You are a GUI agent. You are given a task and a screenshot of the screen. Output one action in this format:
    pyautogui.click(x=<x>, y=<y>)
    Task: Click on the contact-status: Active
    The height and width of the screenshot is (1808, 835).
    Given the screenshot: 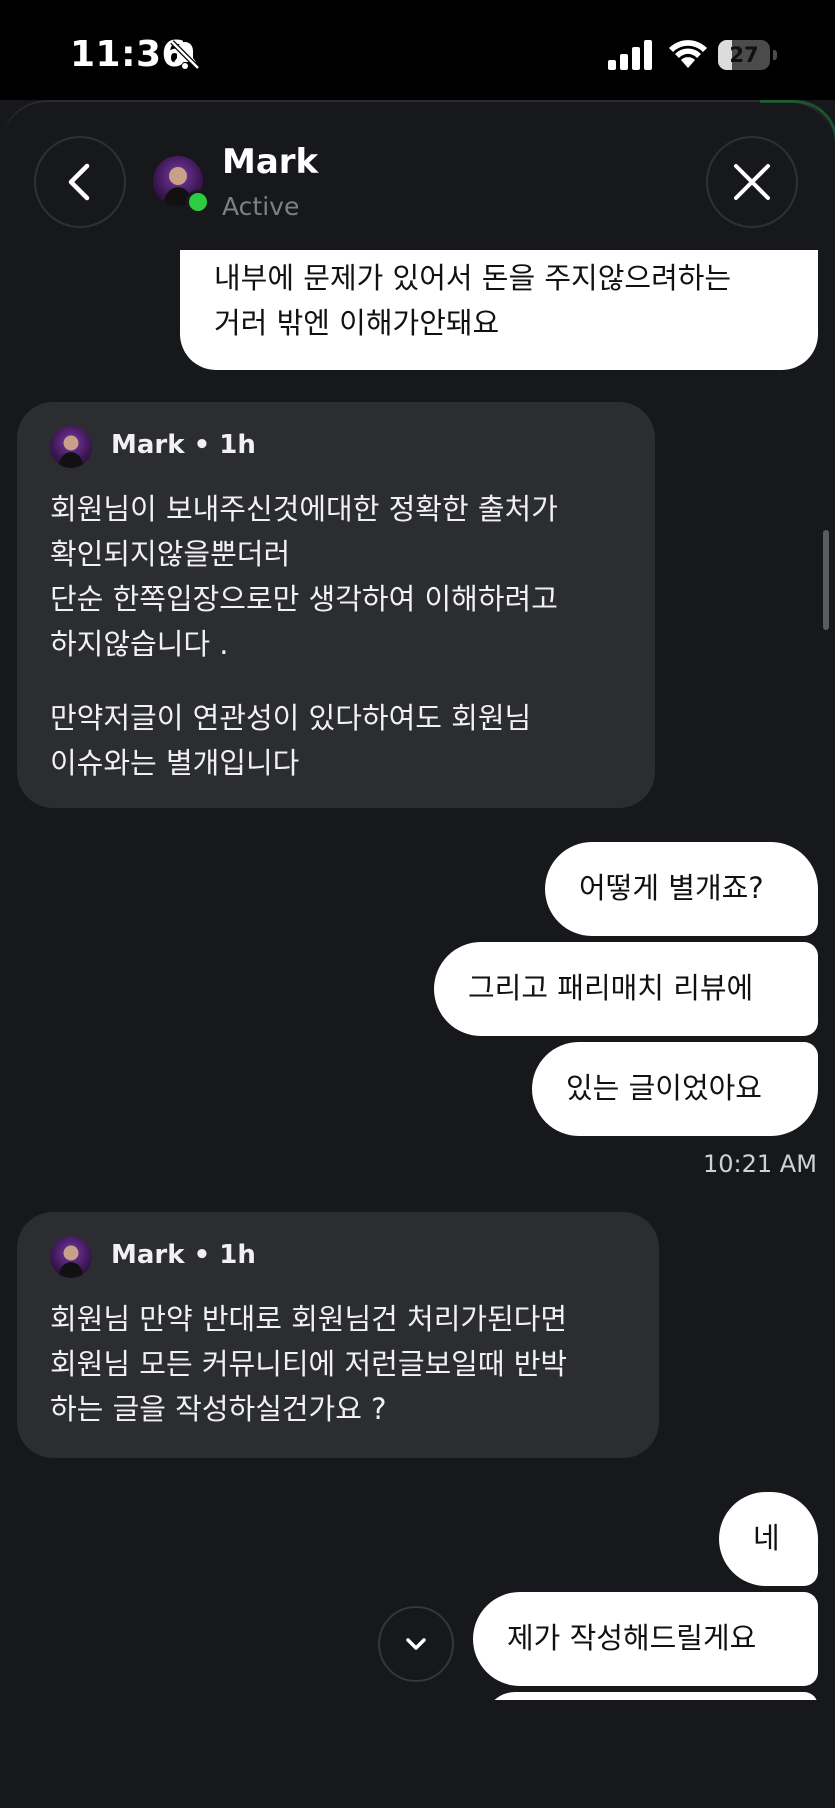 What is the action you would take?
    pyautogui.click(x=261, y=206)
    